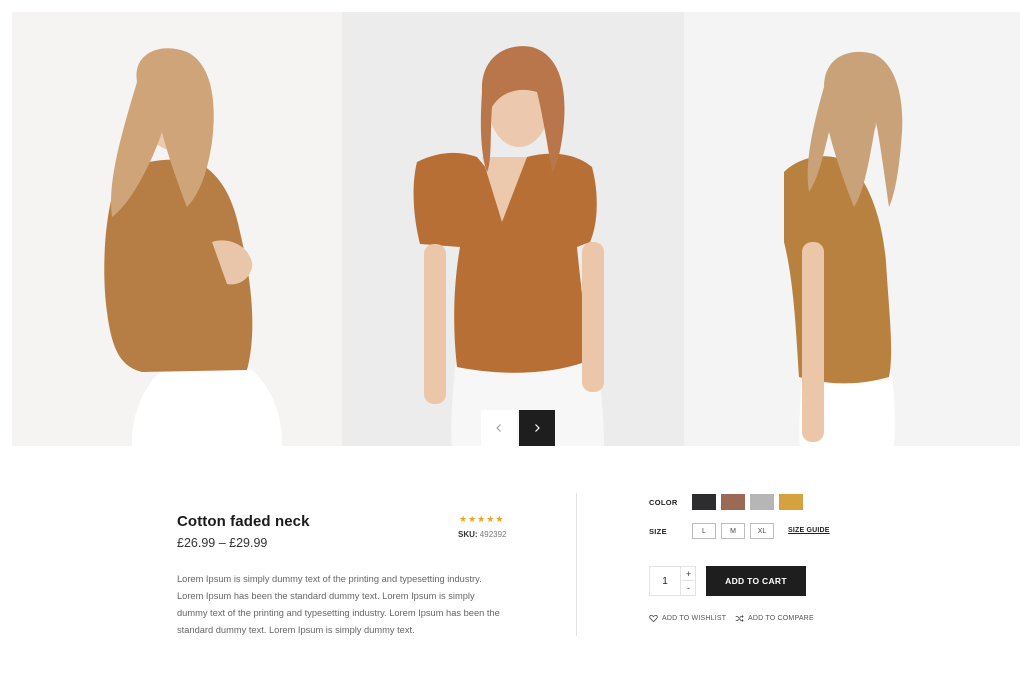 Image resolution: width=1033 pixels, height=686 pixels. Describe the element at coordinates (756, 581) in the screenshot. I see `add-to-cart-button: ADD TO CART` at that location.